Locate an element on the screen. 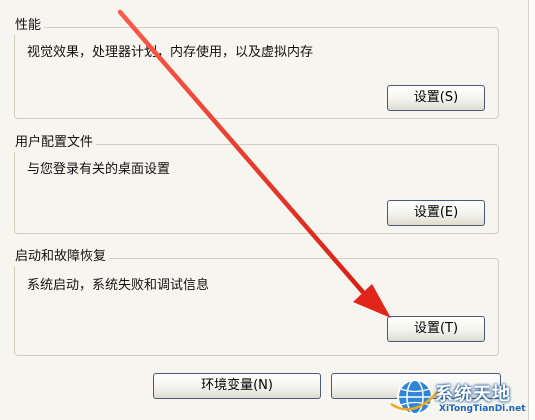  performance-group-title: 性能 is located at coordinates (29, 26).